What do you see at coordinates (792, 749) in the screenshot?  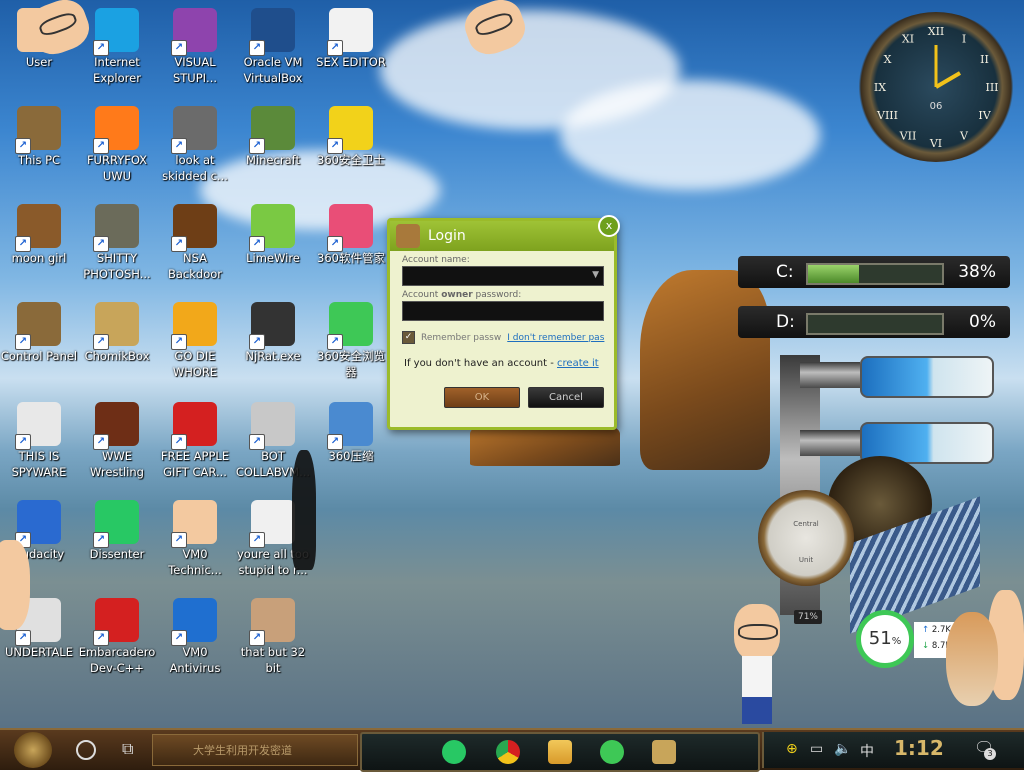 I see `tray-360-icon: ⊕` at bounding box center [792, 749].